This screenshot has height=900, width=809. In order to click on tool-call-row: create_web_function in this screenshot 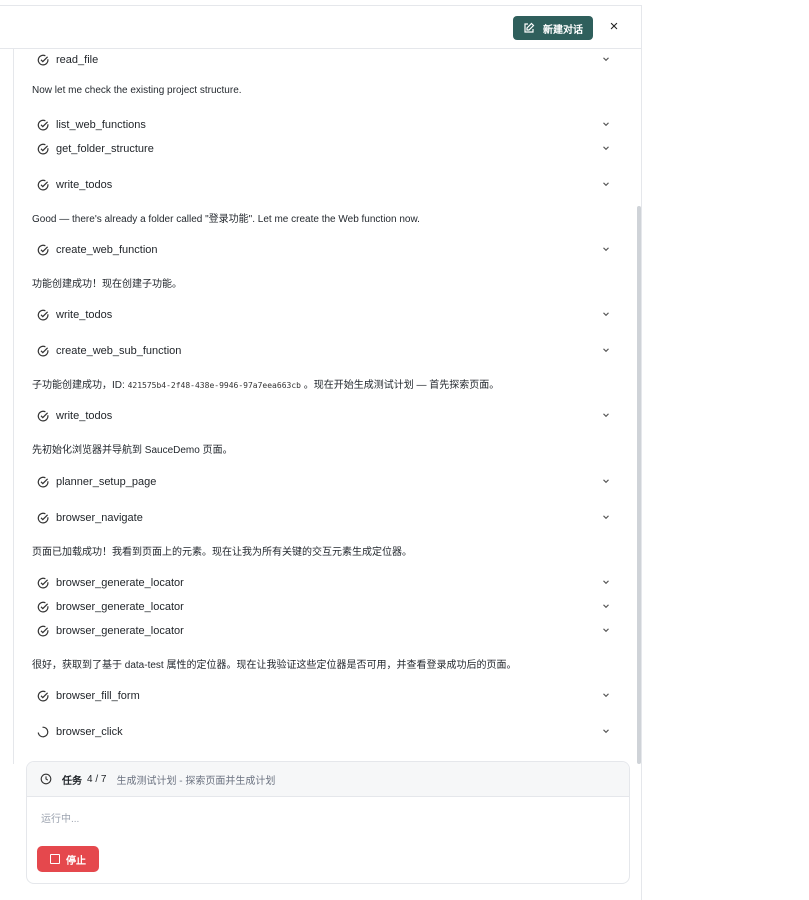, I will do `click(327, 250)`.